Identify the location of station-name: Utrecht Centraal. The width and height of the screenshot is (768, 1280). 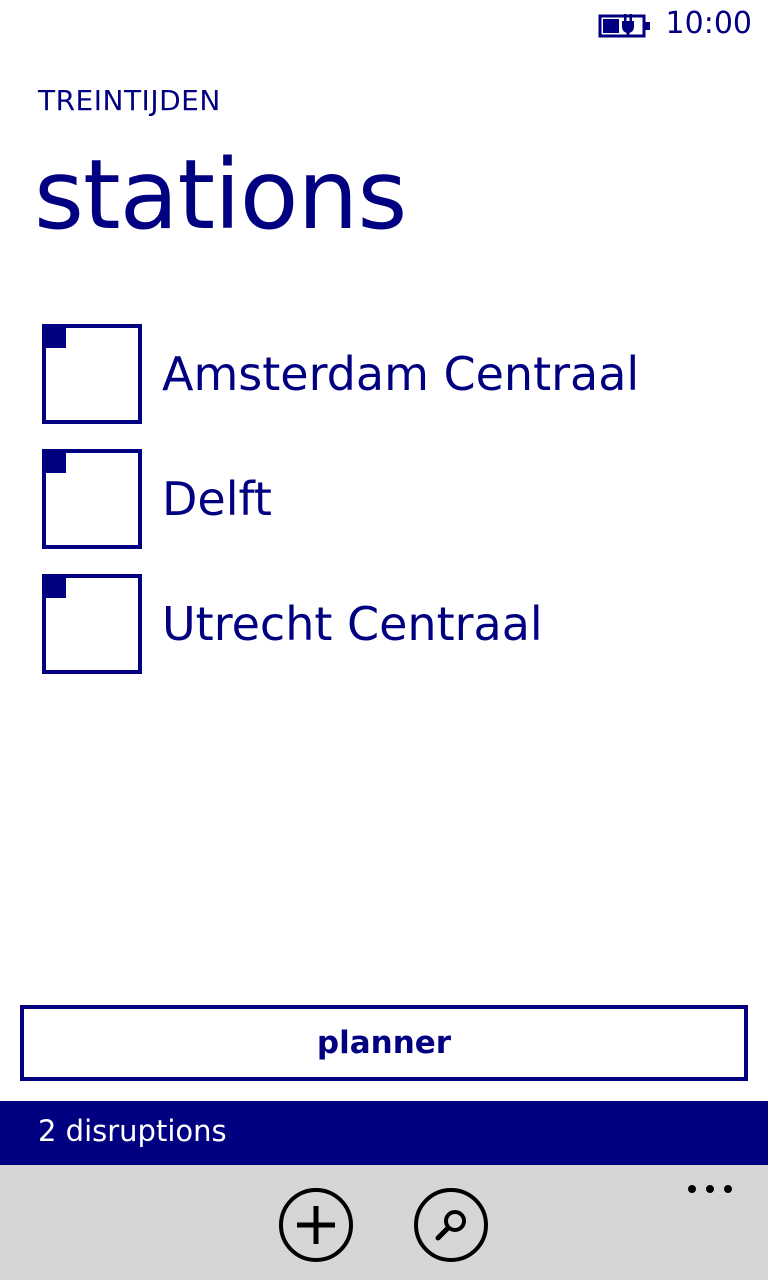
(352, 624).